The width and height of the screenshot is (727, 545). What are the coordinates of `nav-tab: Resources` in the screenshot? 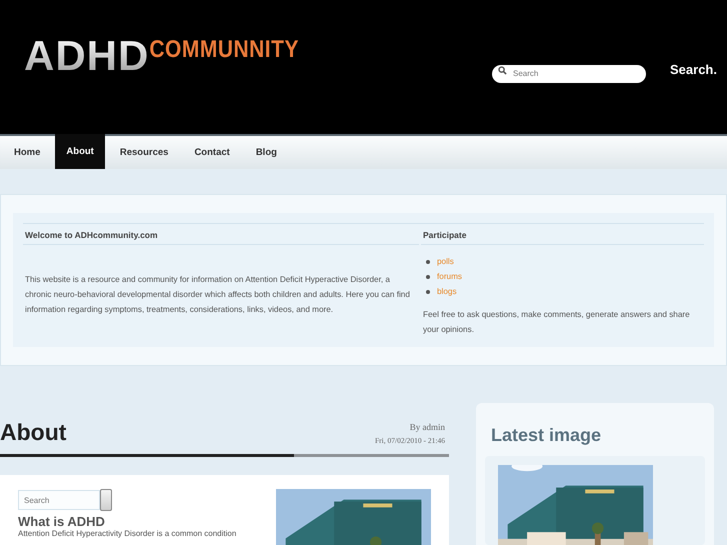 It's located at (144, 152).